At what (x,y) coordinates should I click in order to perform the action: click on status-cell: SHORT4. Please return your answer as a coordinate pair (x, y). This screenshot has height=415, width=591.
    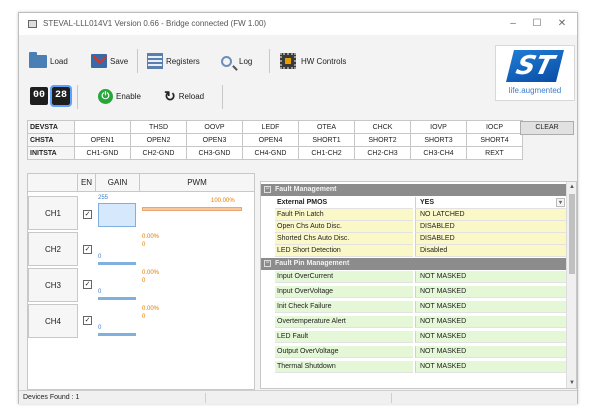
    Looking at the image, I should click on (494, 140).